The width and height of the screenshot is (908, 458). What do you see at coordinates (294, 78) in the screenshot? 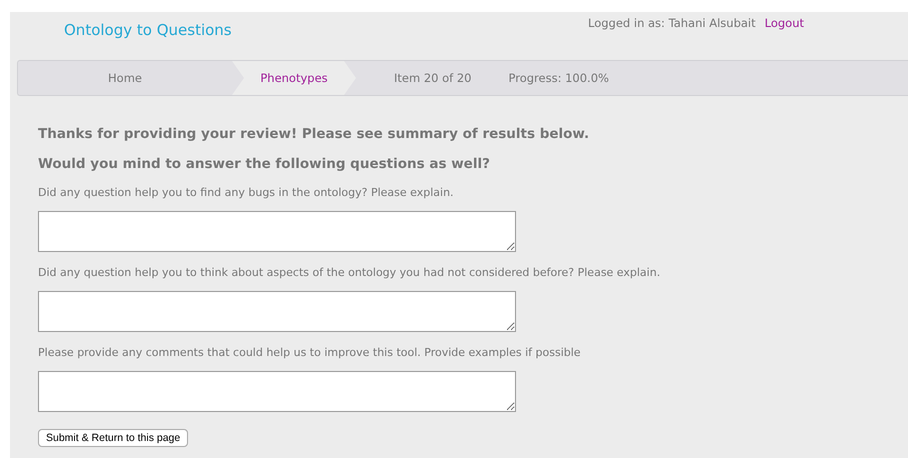
I see `nav-tab: Phenotypes` at bounding box center [294, 78].